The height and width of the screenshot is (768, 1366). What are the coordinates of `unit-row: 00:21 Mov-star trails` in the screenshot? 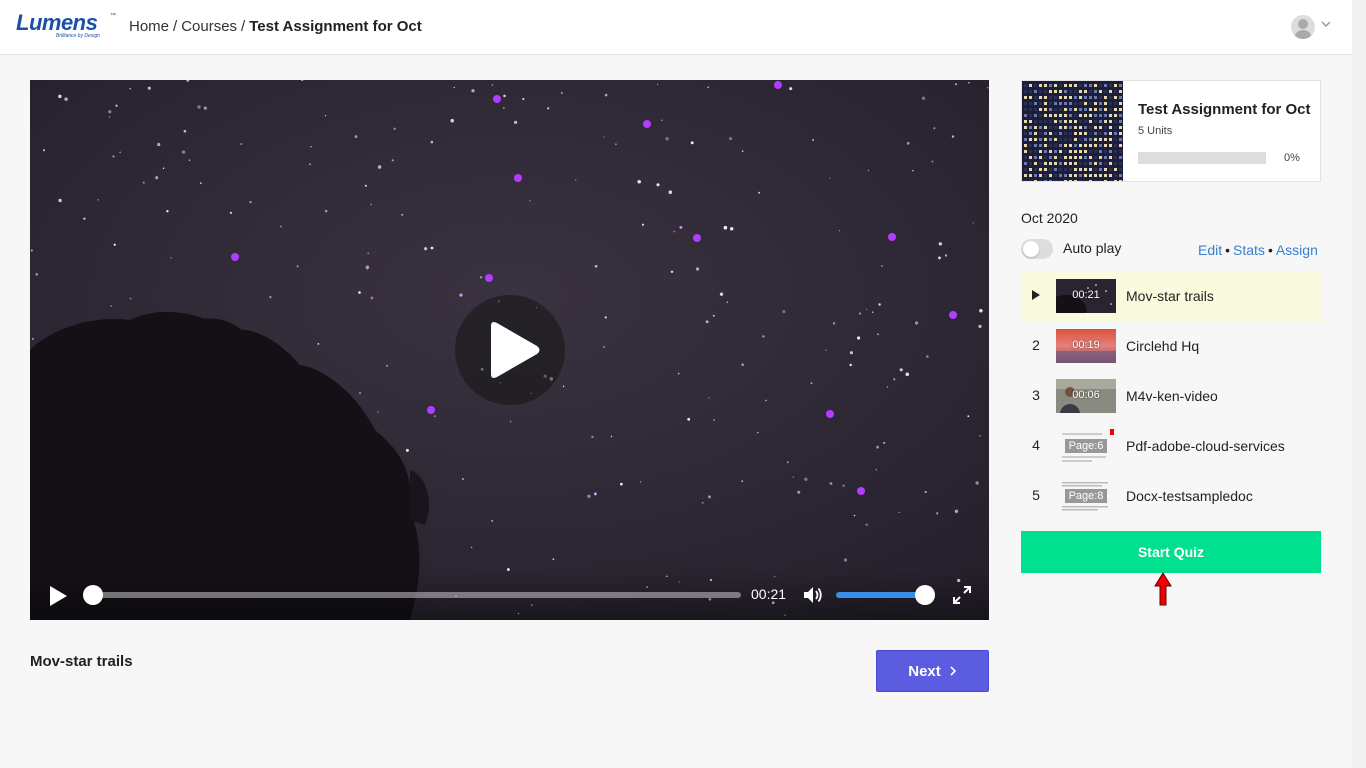 It's located at (1171, 296).